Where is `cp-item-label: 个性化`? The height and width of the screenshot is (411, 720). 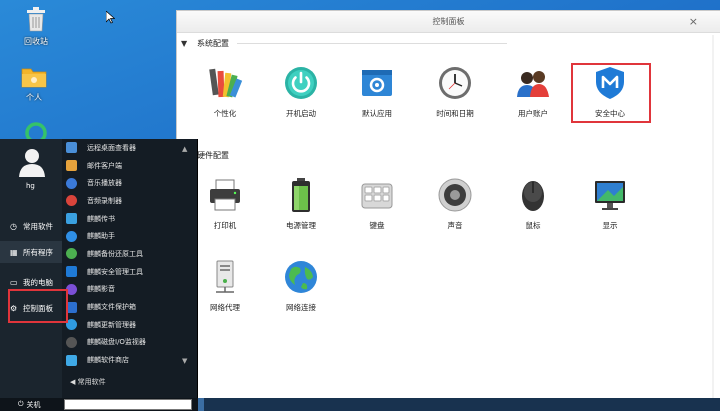 cp-item-label: 个性化 is located at coordinates (225, 113).